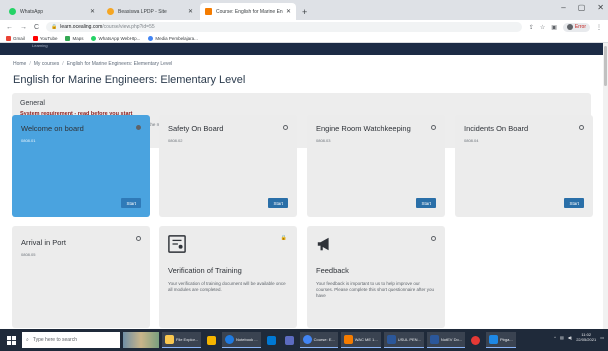 Image resolution: width=608 pixels, height=351 pixels. Describe the element at coordinates (128, 27) in the screenshot. I see `url-path: /course/view.php?id=55` at that location.